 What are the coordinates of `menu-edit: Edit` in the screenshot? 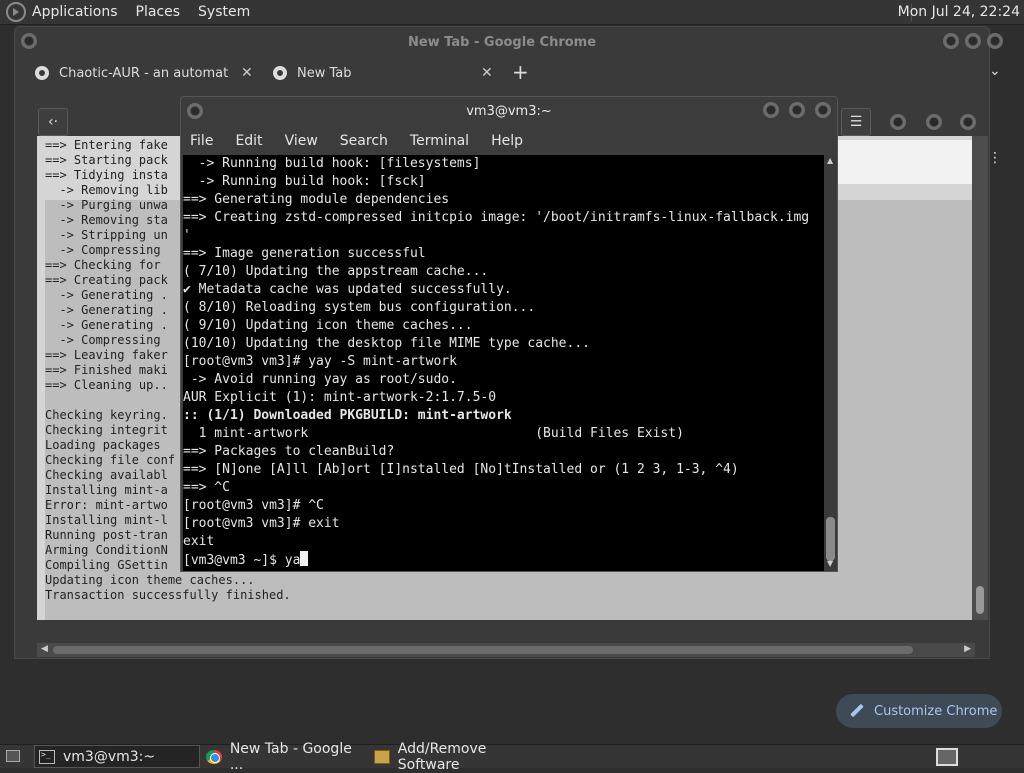 It's located at (248, 141).